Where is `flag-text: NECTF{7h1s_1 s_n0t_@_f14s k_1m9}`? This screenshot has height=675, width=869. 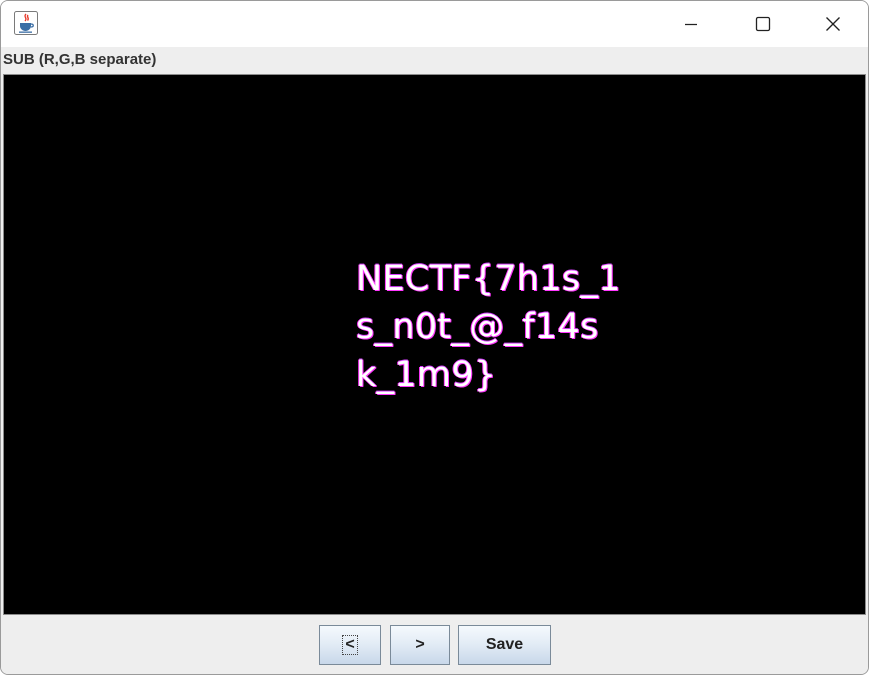
flag-text: NECTF{7h1s_1 s_n0t_@_f14s k_1m9} is located at coordinates (488, 327).